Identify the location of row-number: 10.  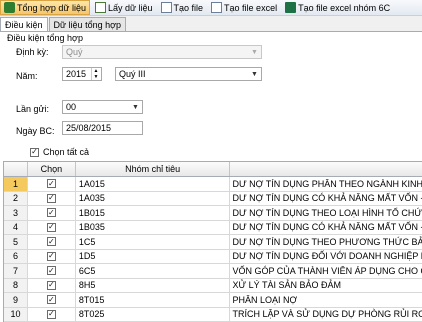
(16, 314).